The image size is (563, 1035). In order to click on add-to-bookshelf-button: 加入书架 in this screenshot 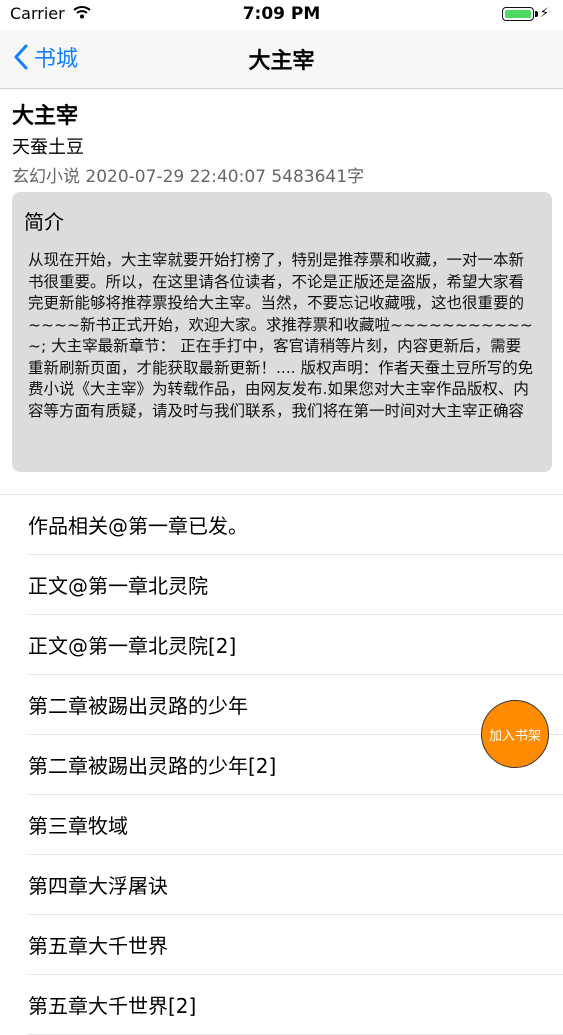, I will do `click(515, 734)`.